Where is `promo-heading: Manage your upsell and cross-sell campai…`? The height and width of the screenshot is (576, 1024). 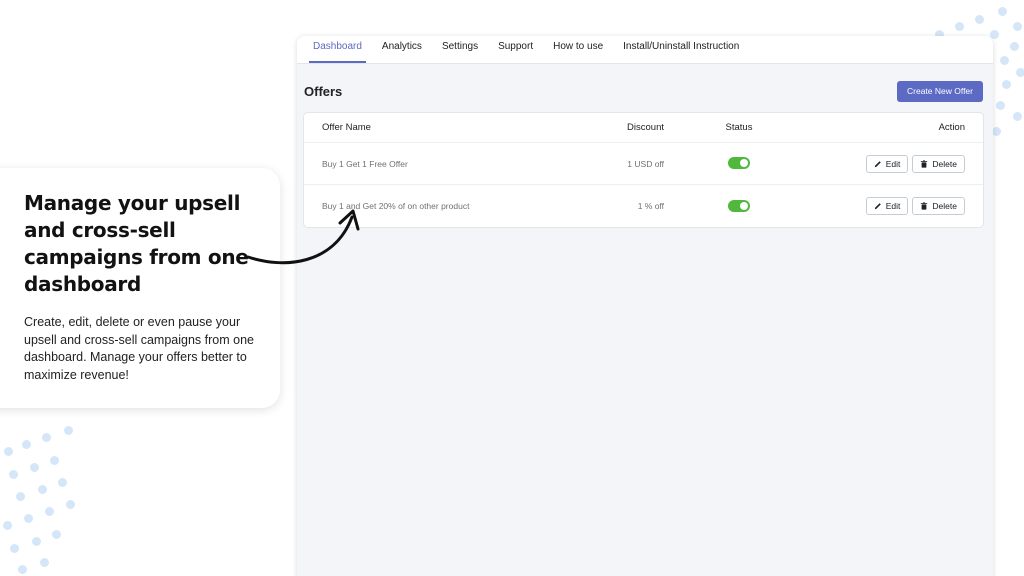
promo-heading: Manage your upsell and cross-sell campai… is located at coordinates (136, 243).